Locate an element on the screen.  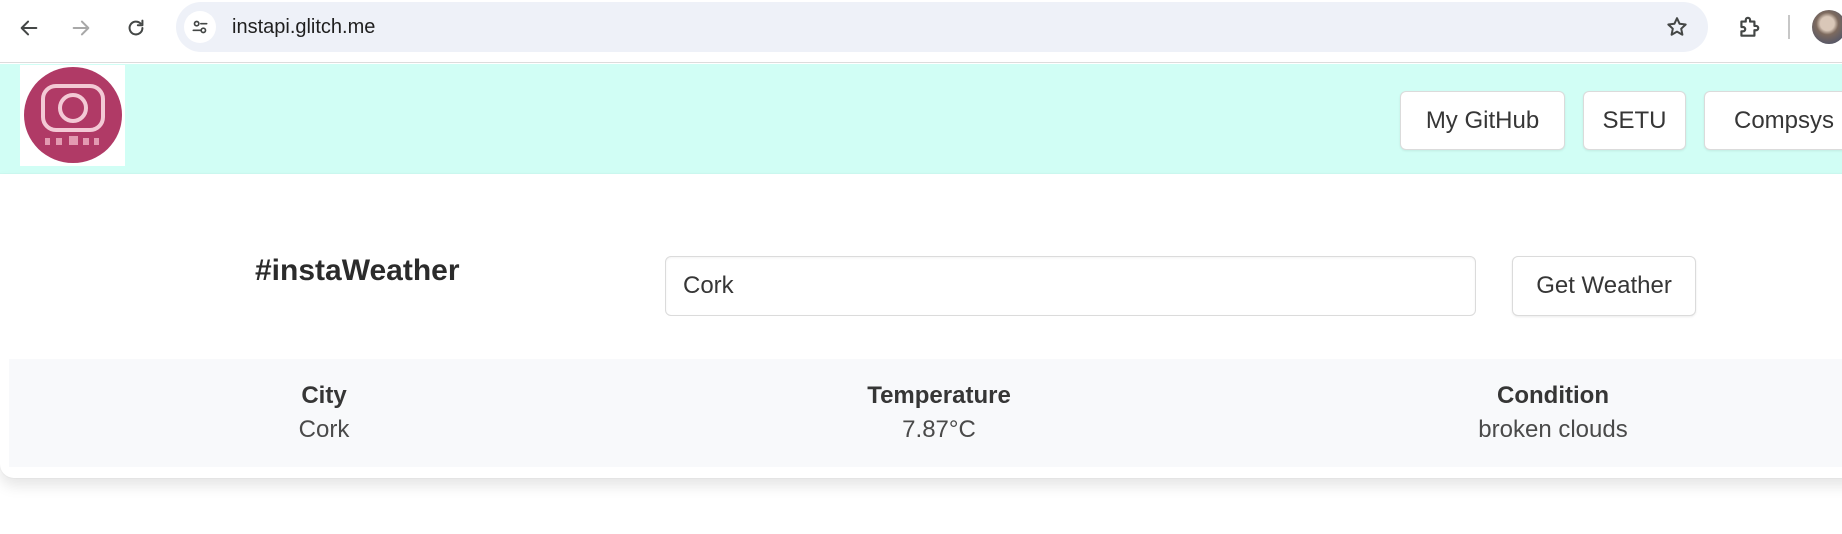
site-info-button is located at coordinates (200, 27).